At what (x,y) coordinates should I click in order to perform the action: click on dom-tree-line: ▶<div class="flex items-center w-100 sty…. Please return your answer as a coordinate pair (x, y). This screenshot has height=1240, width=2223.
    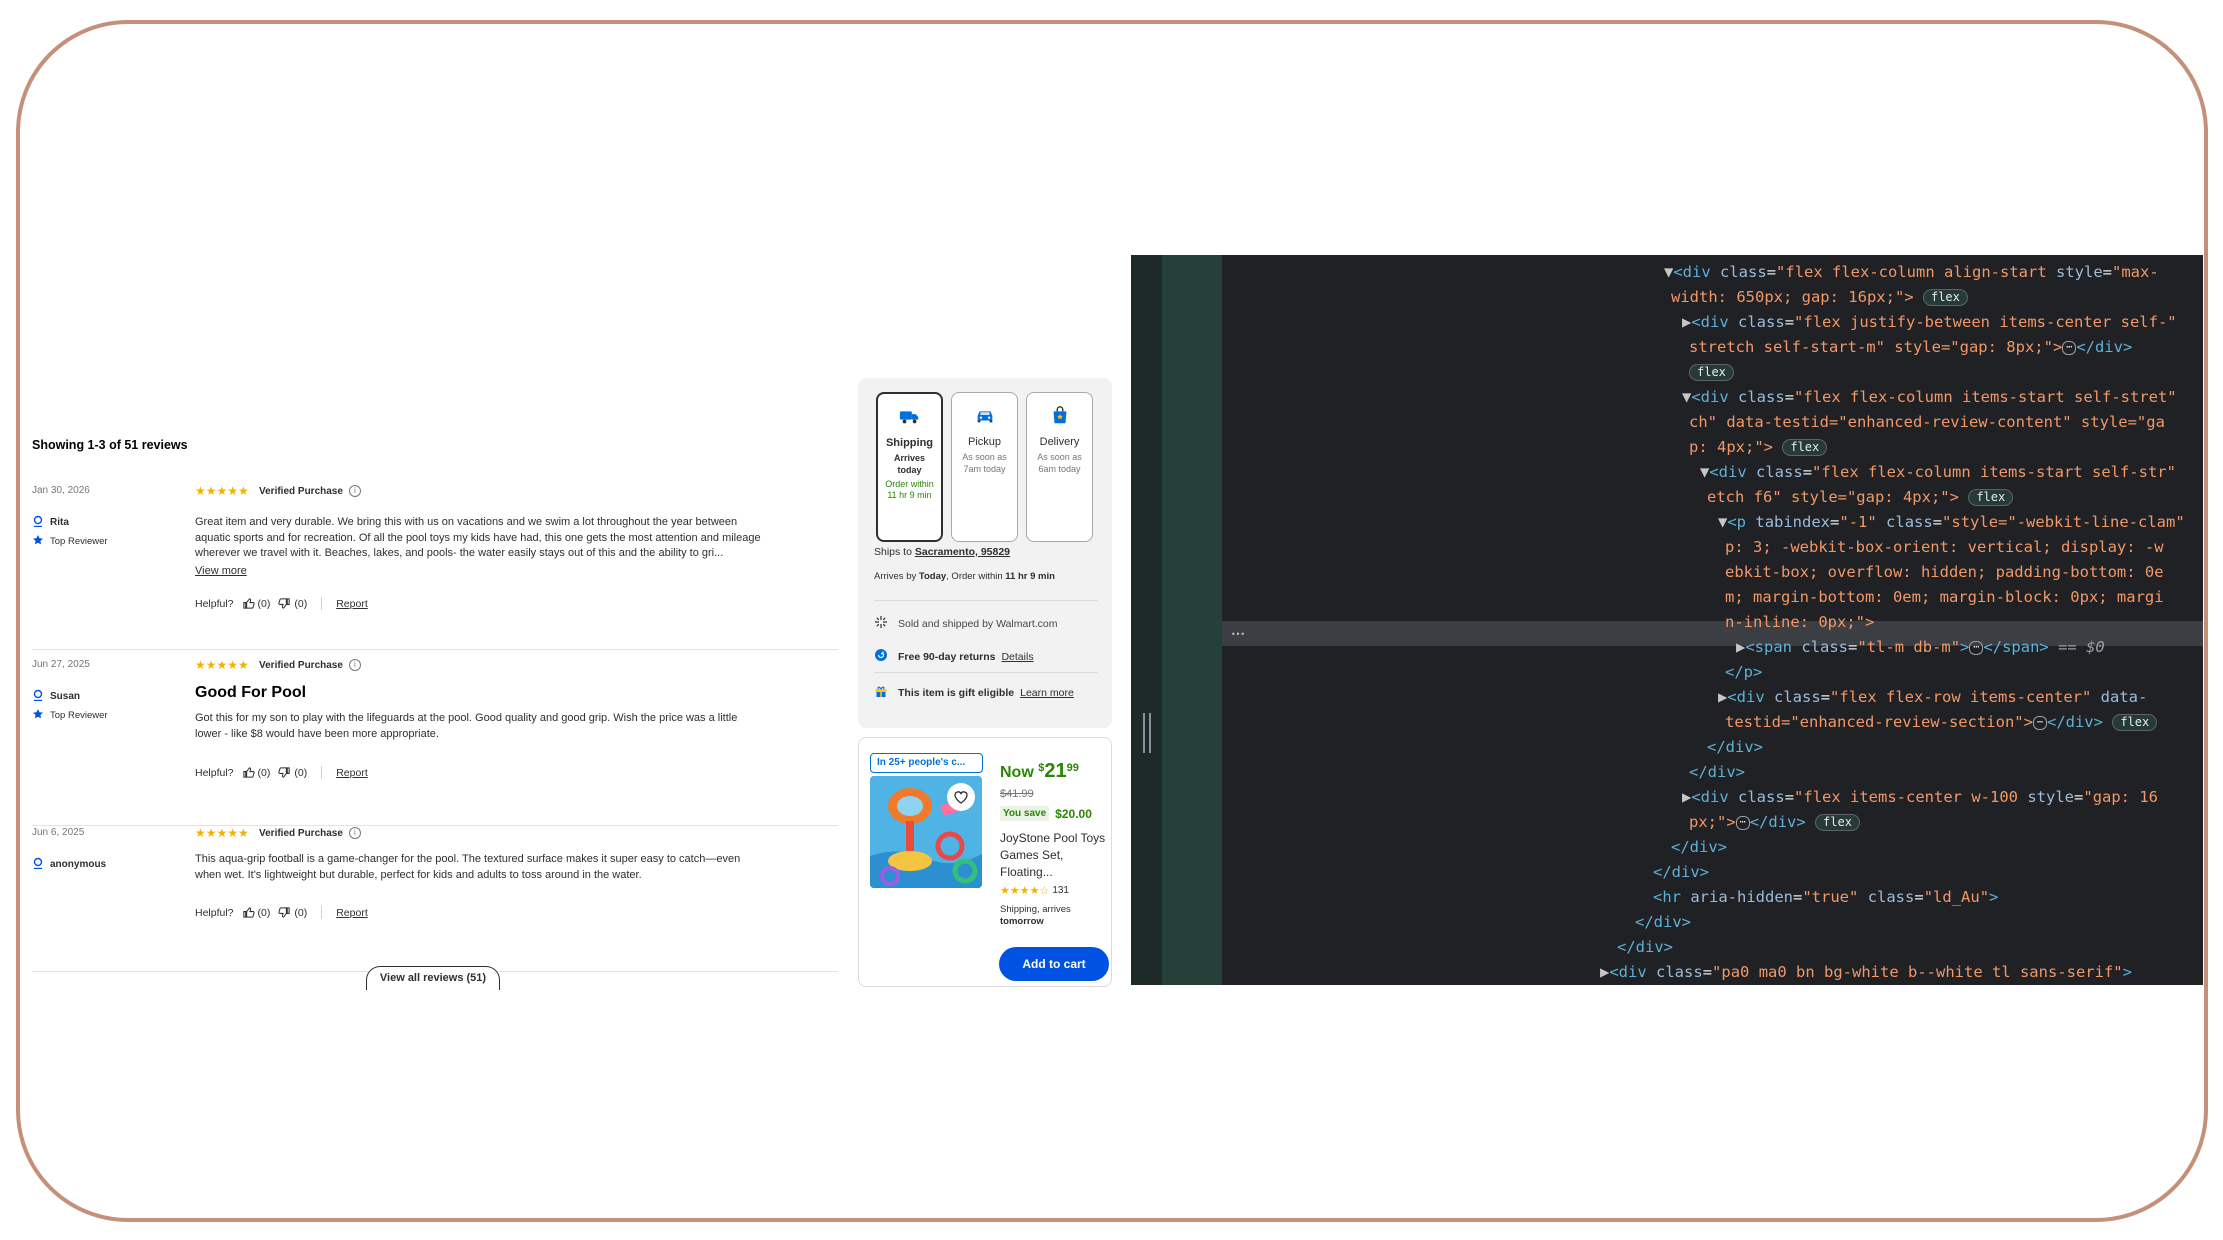
    Looking at the image, I should click on (1920, 797).